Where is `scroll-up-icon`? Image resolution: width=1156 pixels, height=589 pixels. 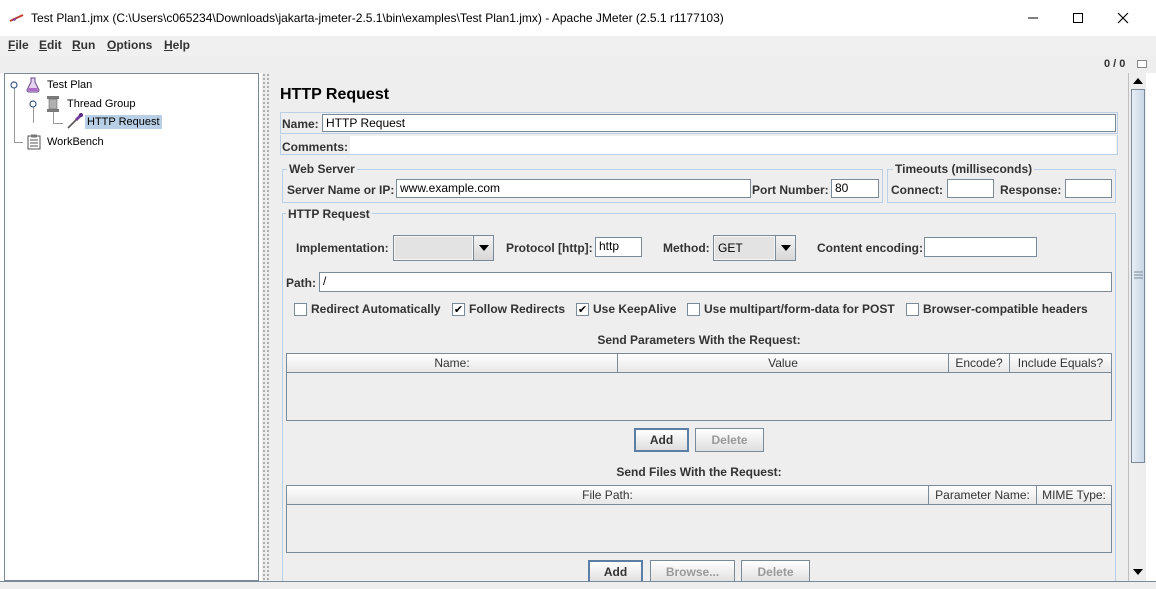 scroll-up-icon is located at coordinates (1138, 81).